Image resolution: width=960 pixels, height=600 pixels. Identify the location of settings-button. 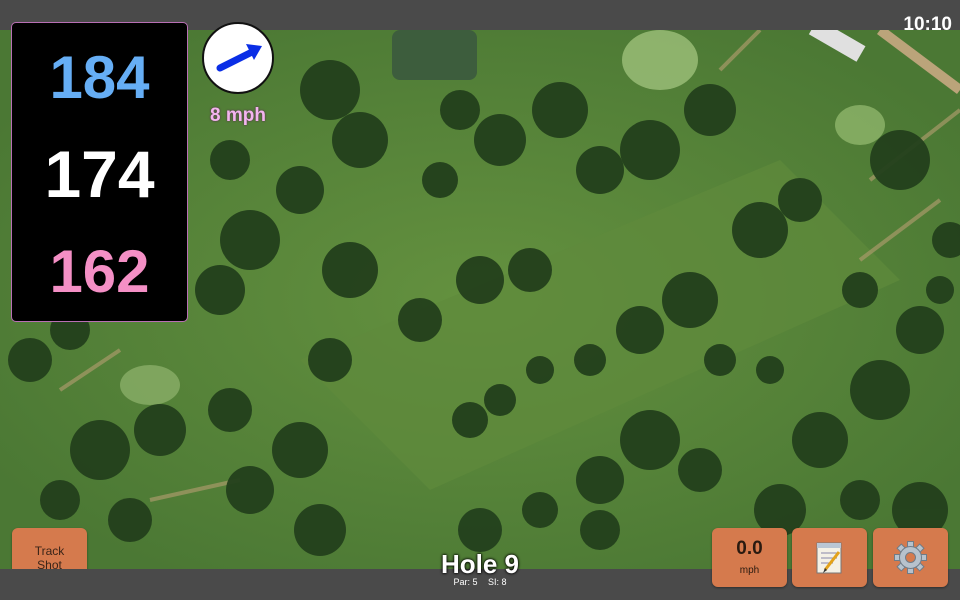
(910, 557).